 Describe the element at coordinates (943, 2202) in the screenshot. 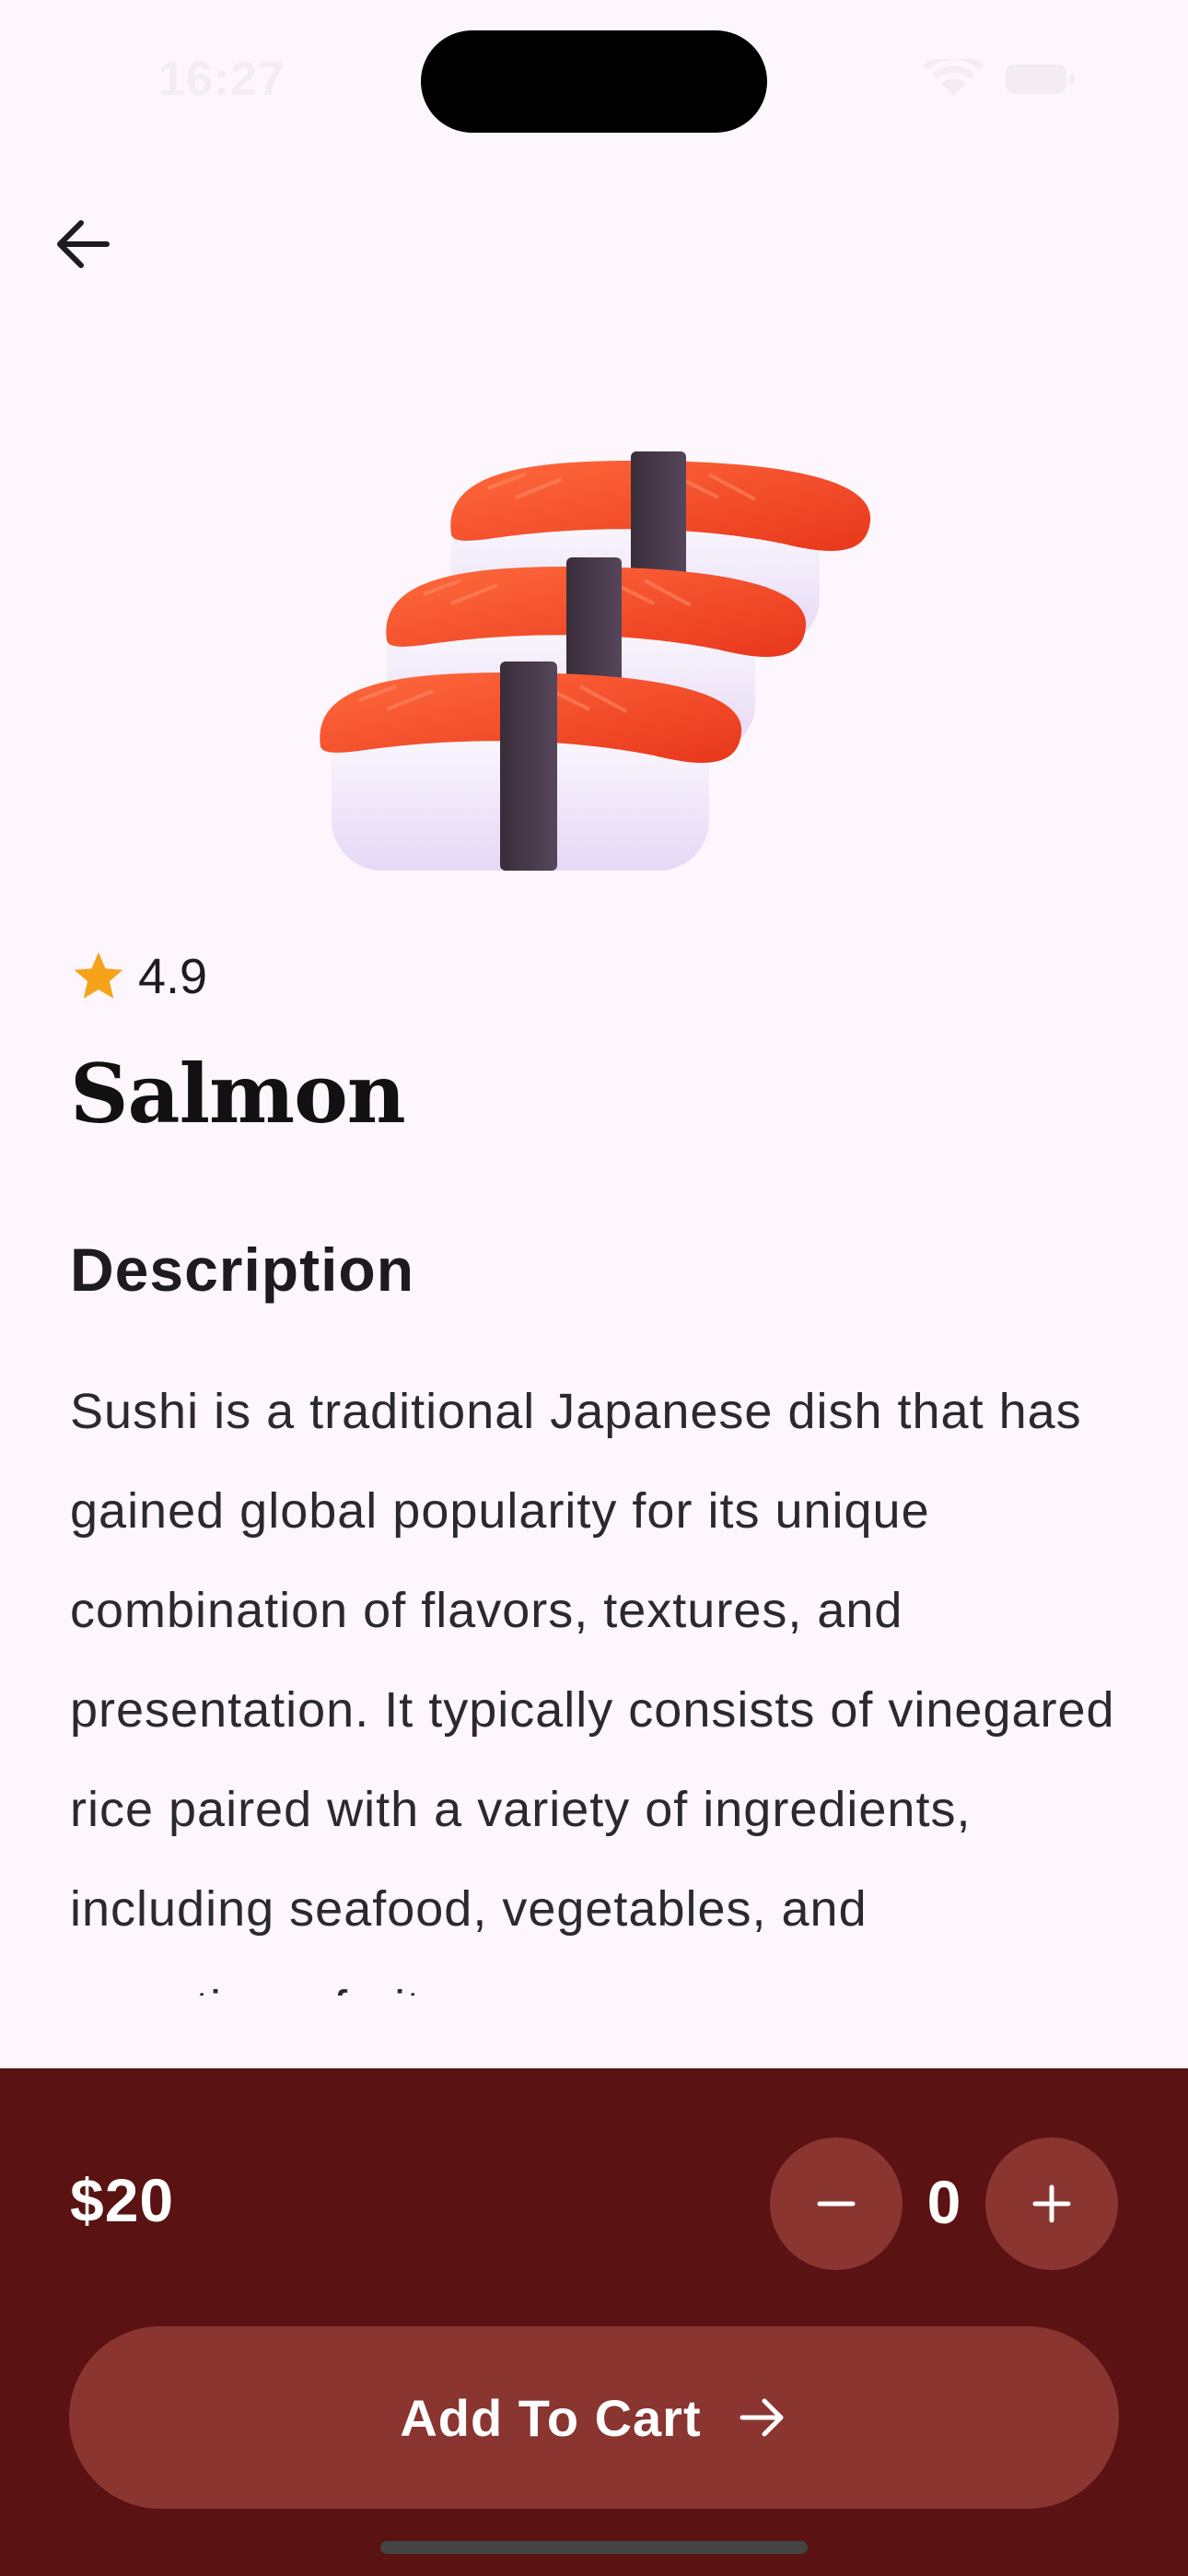

I see `quantity-value: 0` at that location.